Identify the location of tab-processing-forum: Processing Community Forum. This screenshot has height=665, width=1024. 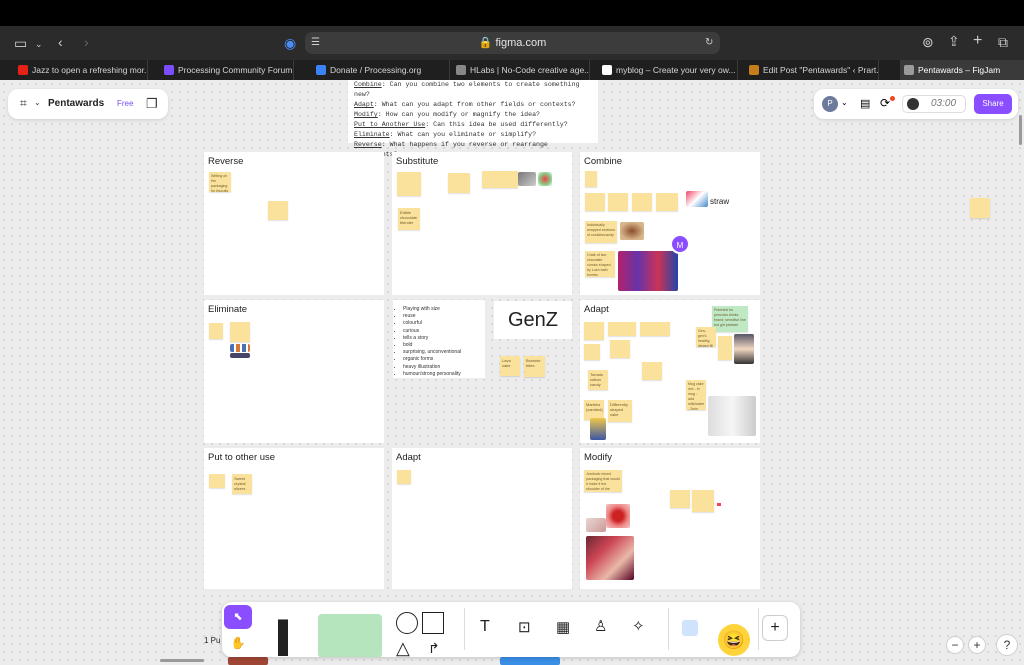
(227, 70).